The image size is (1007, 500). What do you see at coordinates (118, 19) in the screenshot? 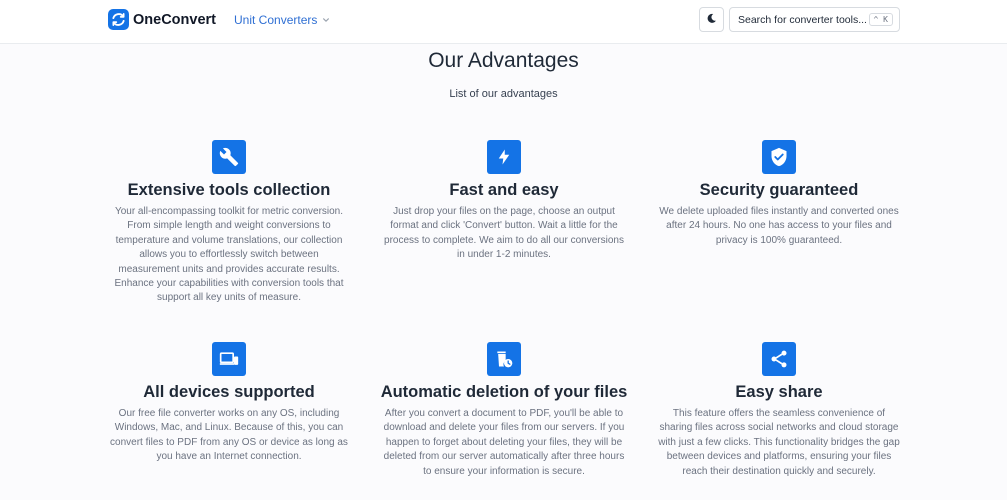
I see `refresh-logo-icon` at bounding box center [118, 19].